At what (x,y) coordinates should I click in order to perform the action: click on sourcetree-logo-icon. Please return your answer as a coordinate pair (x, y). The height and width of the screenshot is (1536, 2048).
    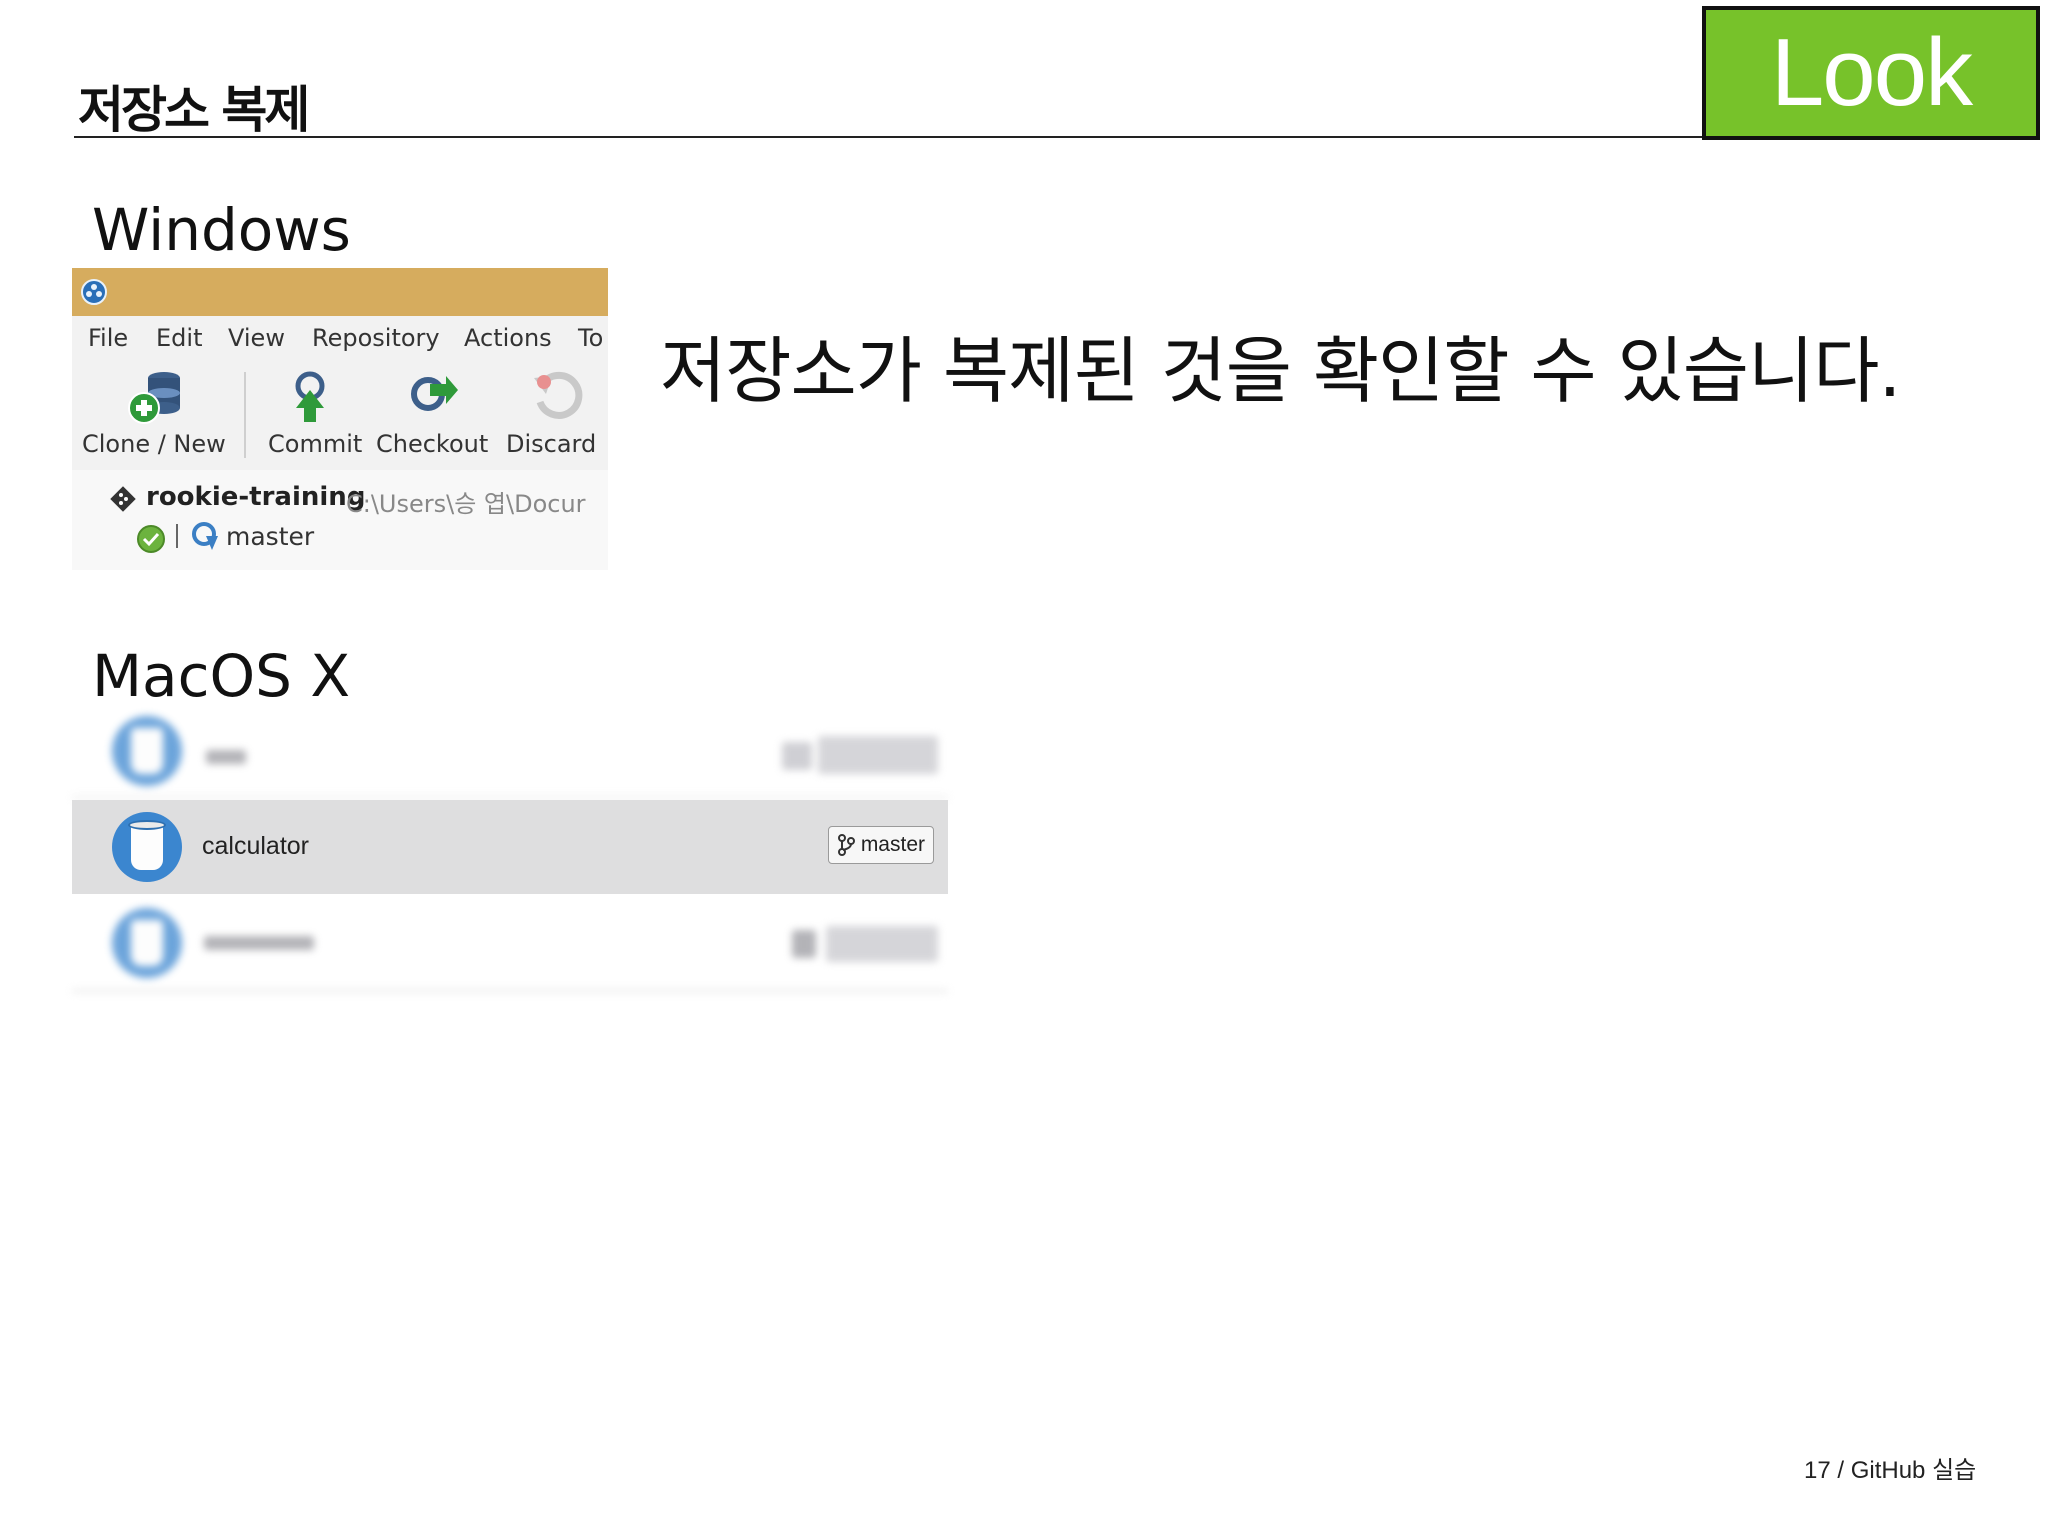
    Looking at the image, I should click on (94, 292).